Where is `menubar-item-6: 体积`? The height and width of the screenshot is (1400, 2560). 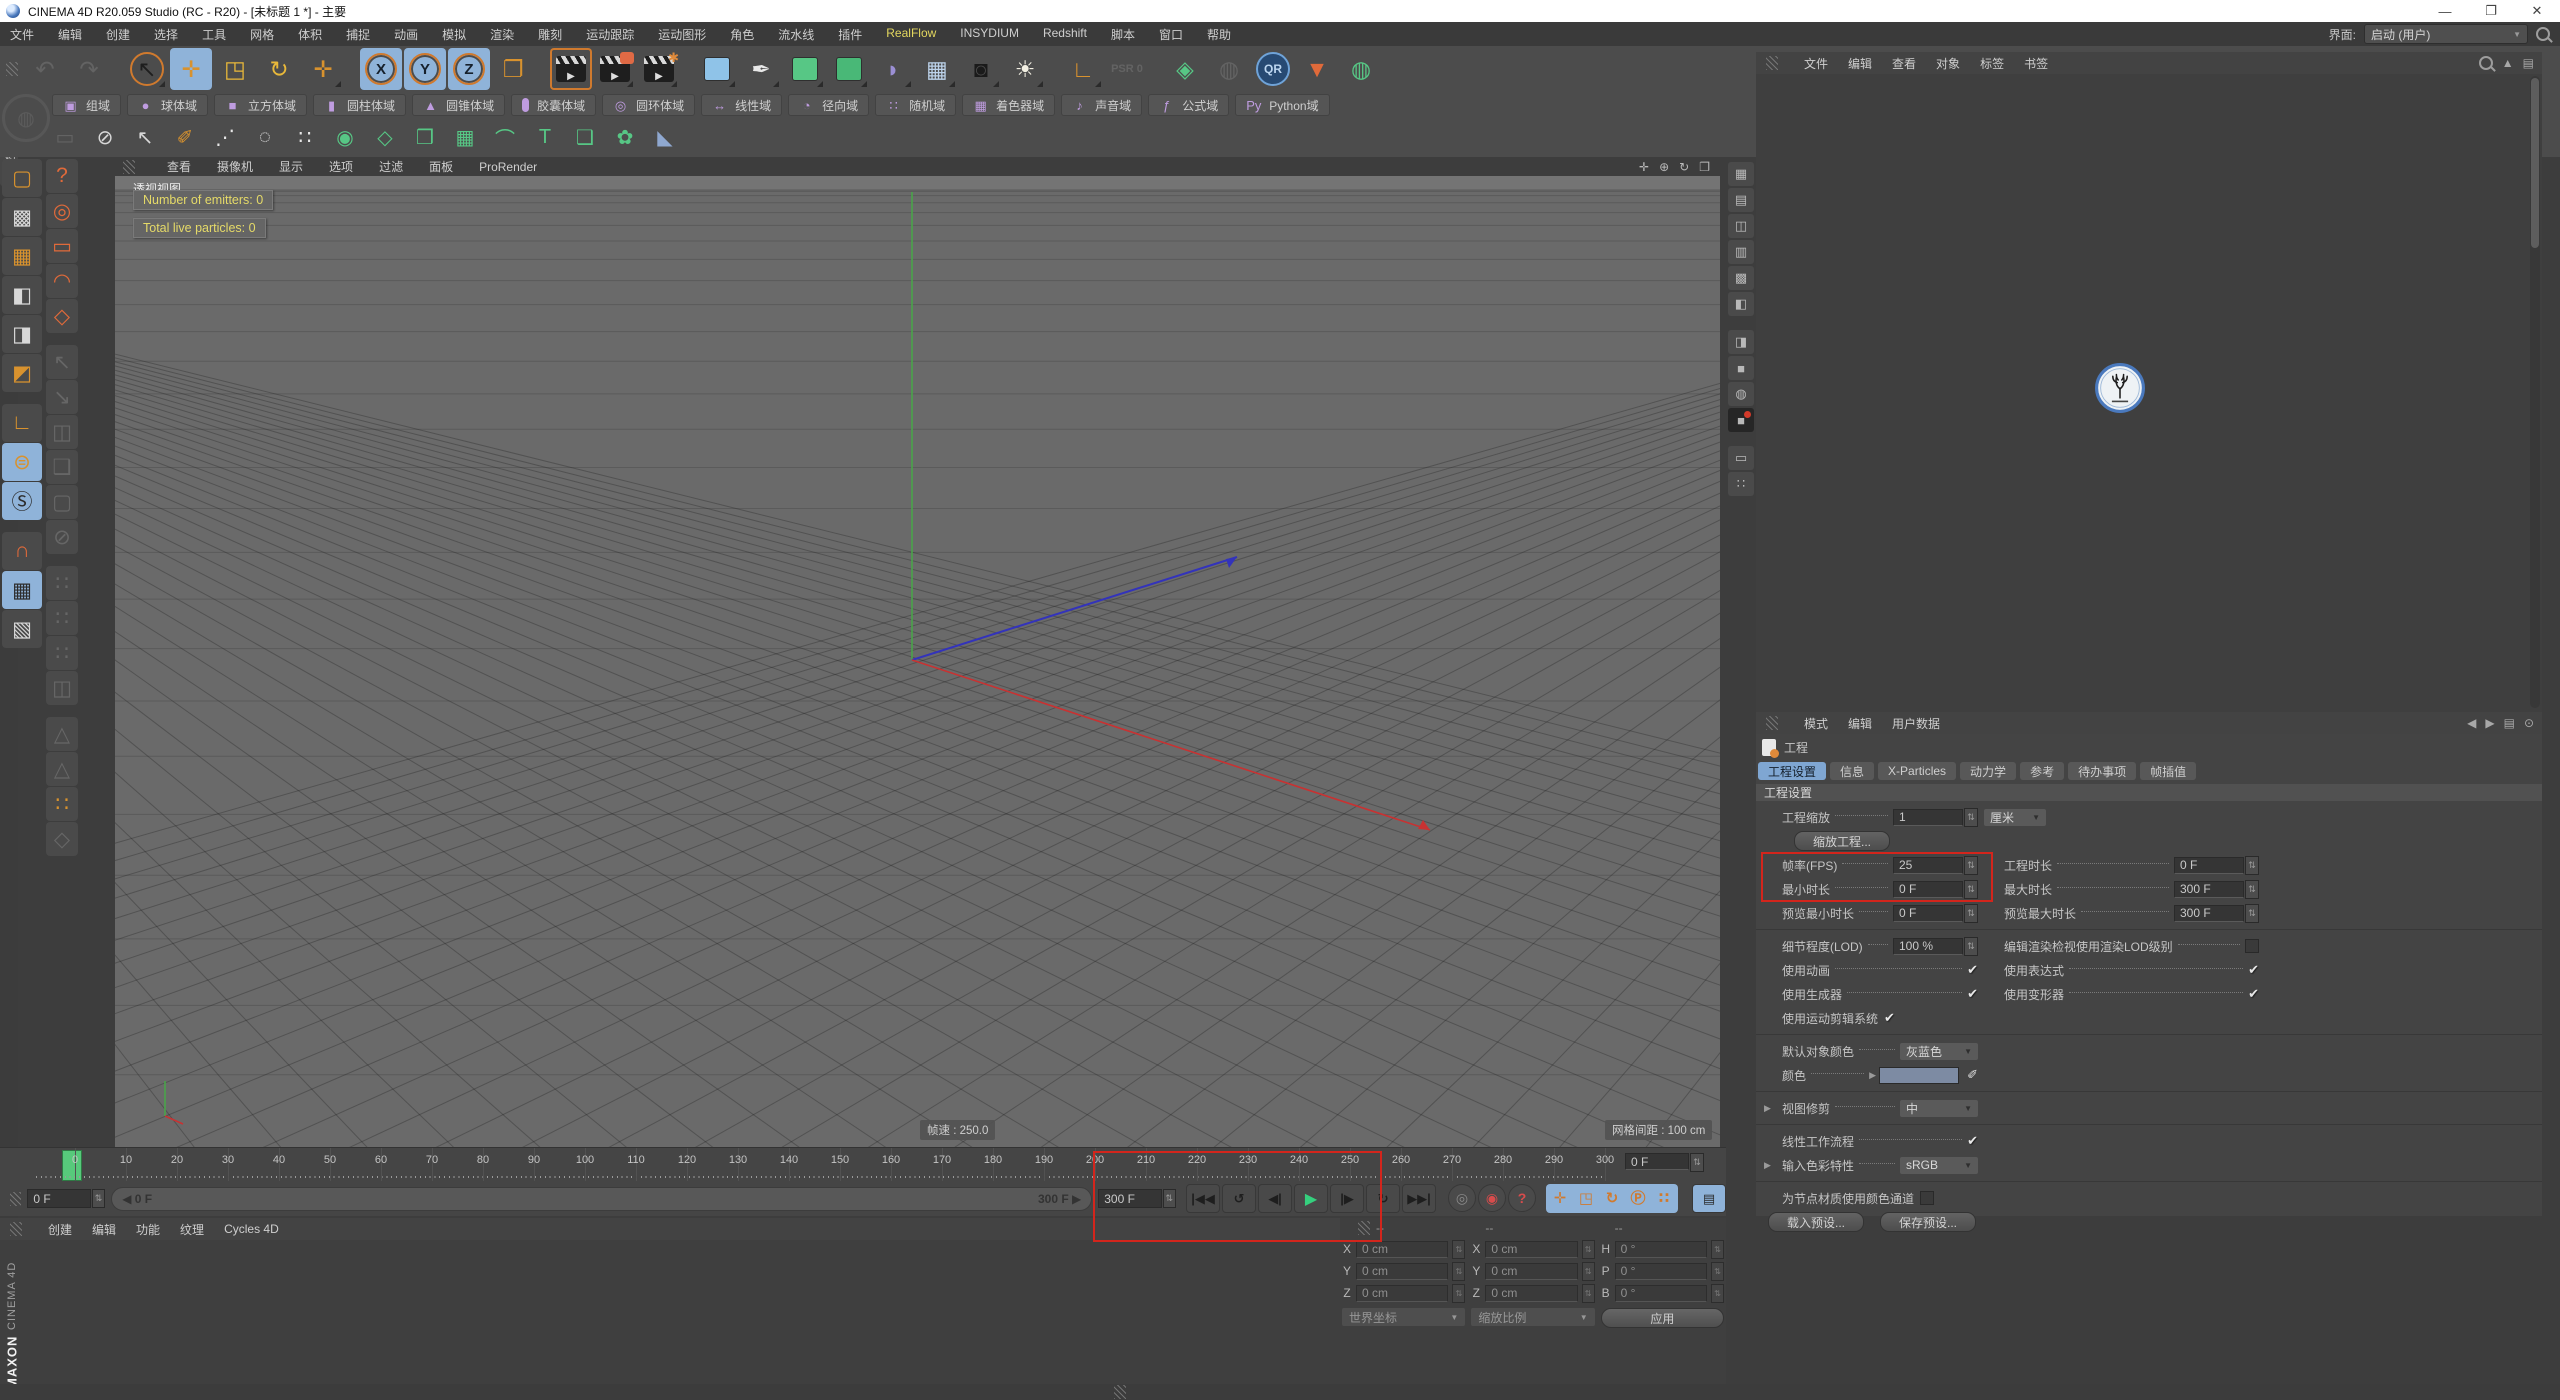
menubar-item-6: 体积 is located at coordinates (310, 34).